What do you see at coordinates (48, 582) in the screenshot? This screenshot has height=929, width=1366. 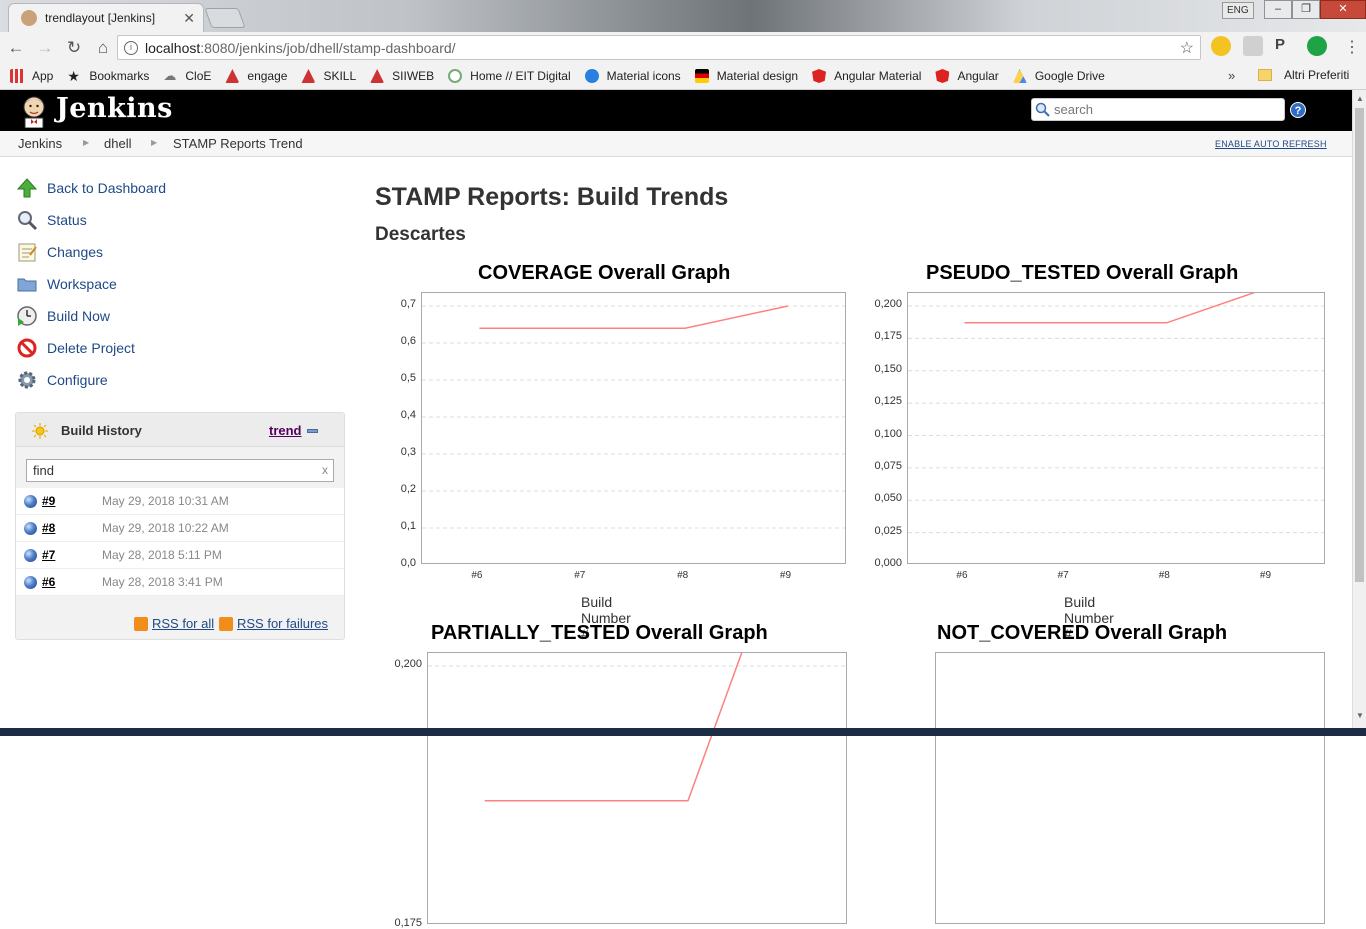 I see `build-number-link: #6` at bounding box center [48, 582].